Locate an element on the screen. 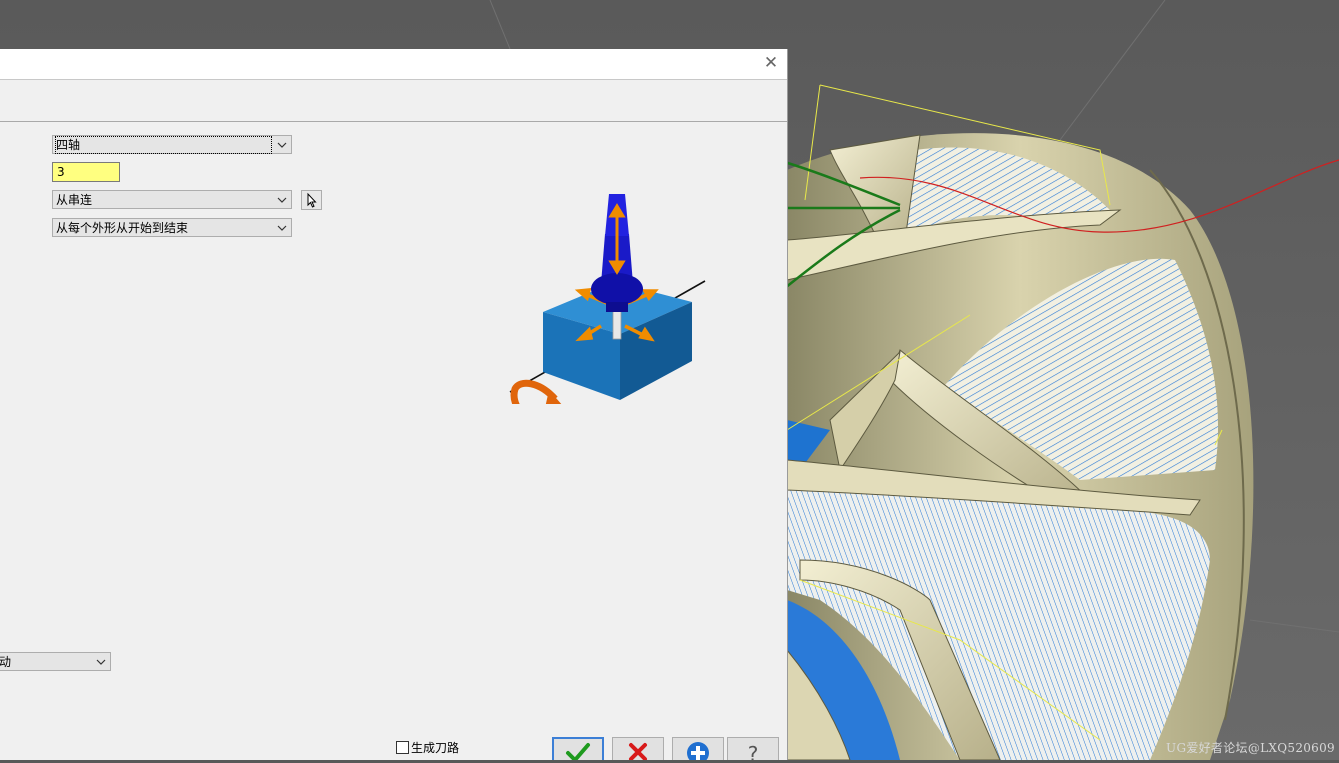 This screenshot has width=1339, height=763. close-icon: ✕ is located at coordinates (771, 63).